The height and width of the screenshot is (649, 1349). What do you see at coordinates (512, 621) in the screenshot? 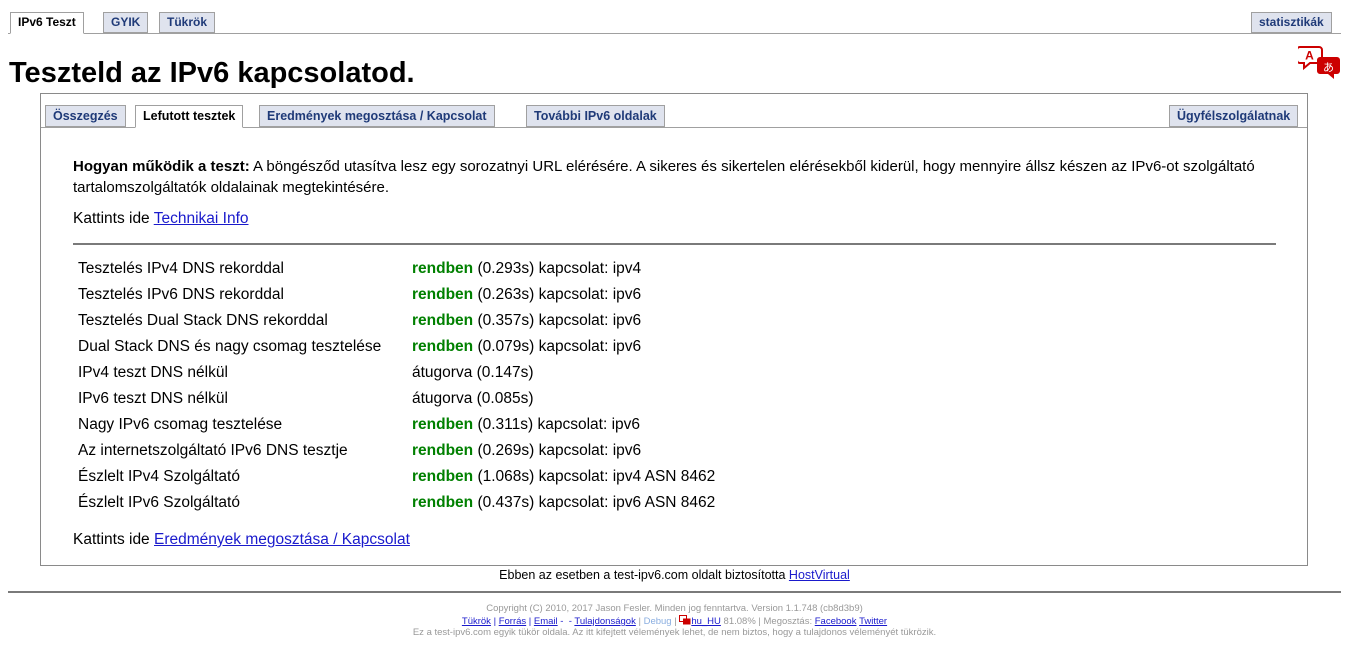
I see `footer-sources-link: Forrás` at bounding box center [512, 621].